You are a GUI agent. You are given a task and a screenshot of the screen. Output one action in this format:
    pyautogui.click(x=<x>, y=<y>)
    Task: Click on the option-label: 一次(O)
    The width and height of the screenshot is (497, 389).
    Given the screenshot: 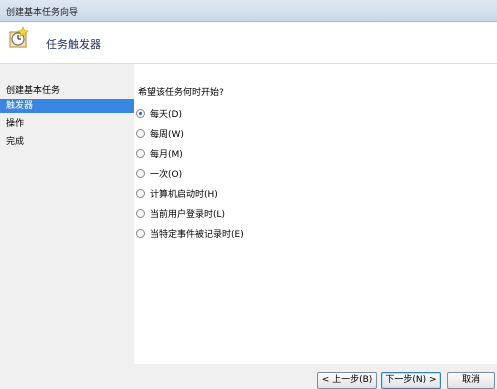 What is the action you would take?
    pyautogui.click(x=166, y=174)
    